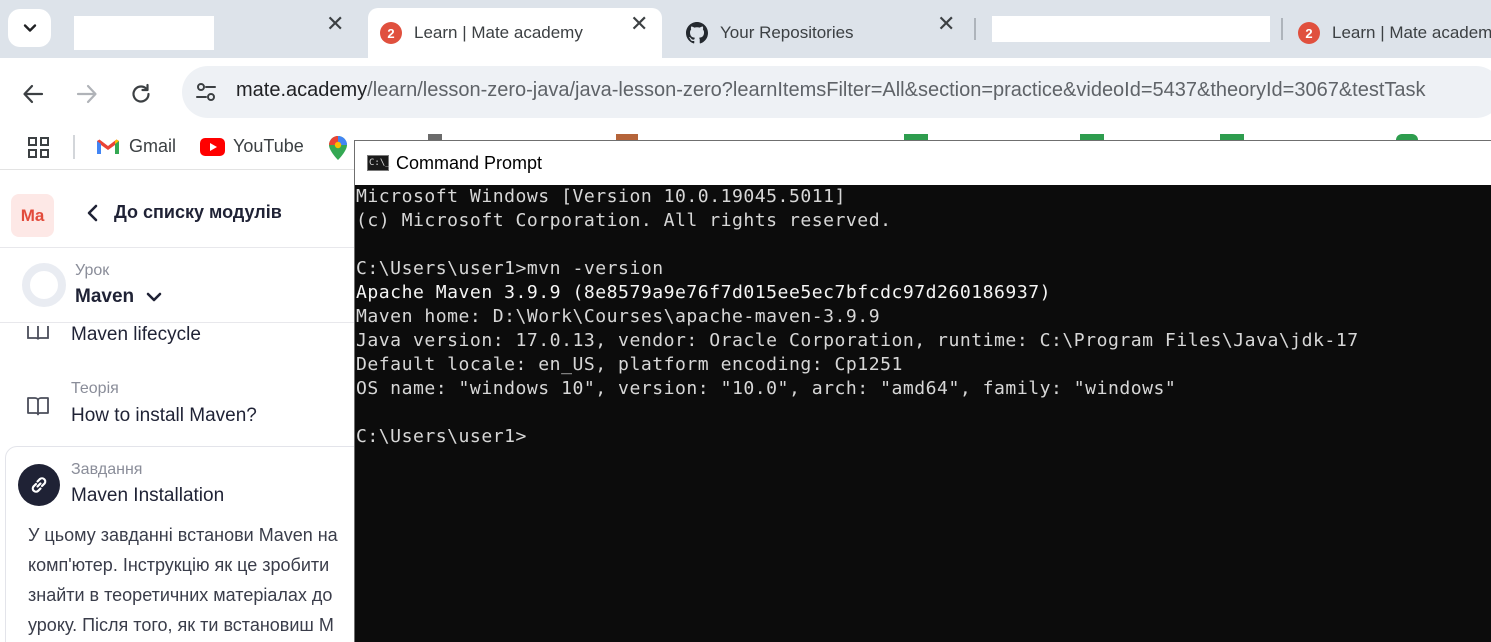  I want to click on console-line: C:\Users\user1>mvn -version, so click(510, 268).